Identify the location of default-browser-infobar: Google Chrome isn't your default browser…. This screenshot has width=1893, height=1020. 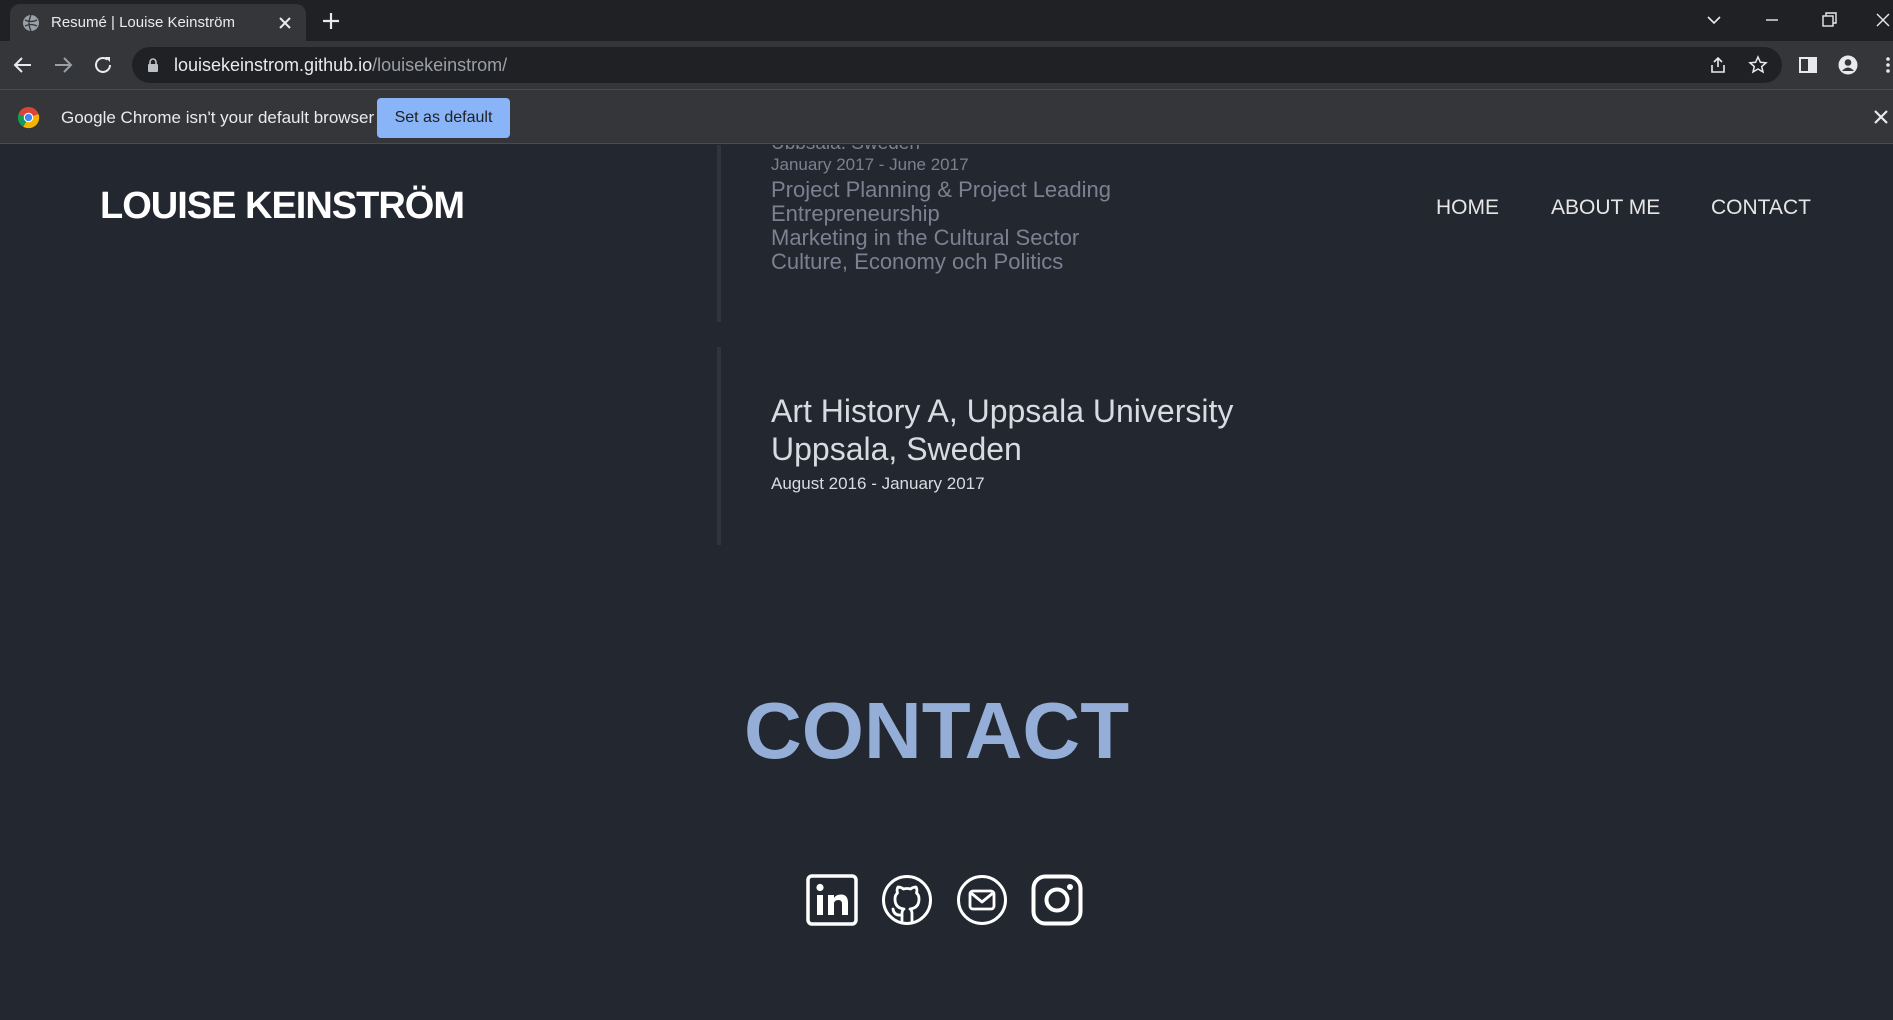
(946, 116).